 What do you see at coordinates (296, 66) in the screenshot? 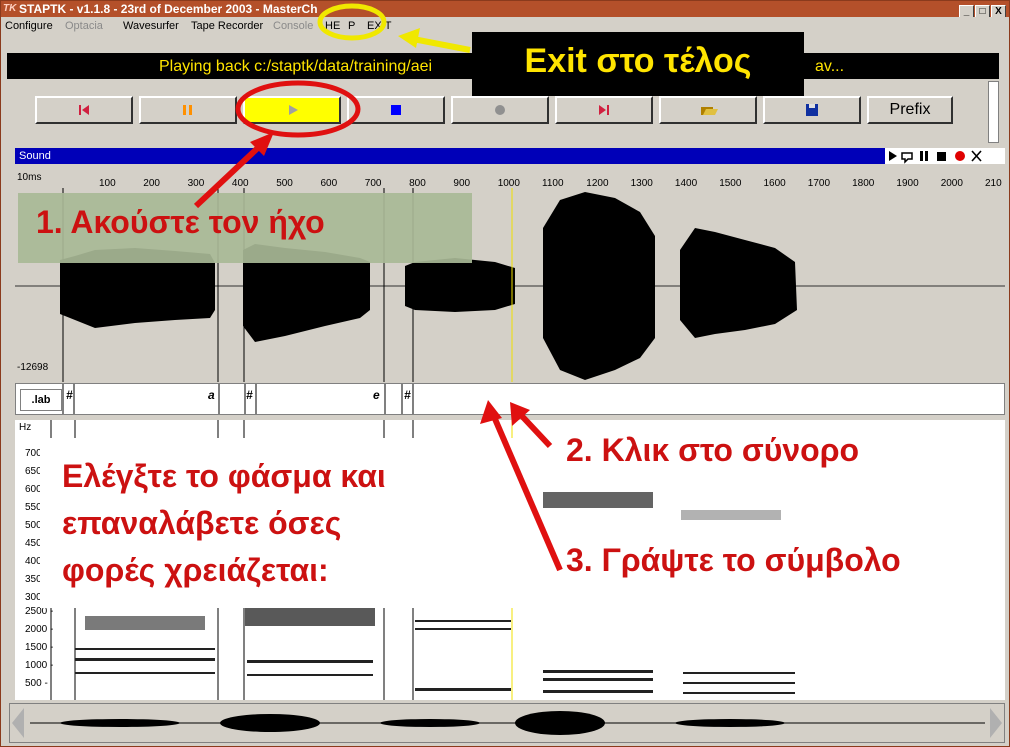
I see `status-text: Playing back c:/staptk/data/training/aei` at bounding box center [296, 66].